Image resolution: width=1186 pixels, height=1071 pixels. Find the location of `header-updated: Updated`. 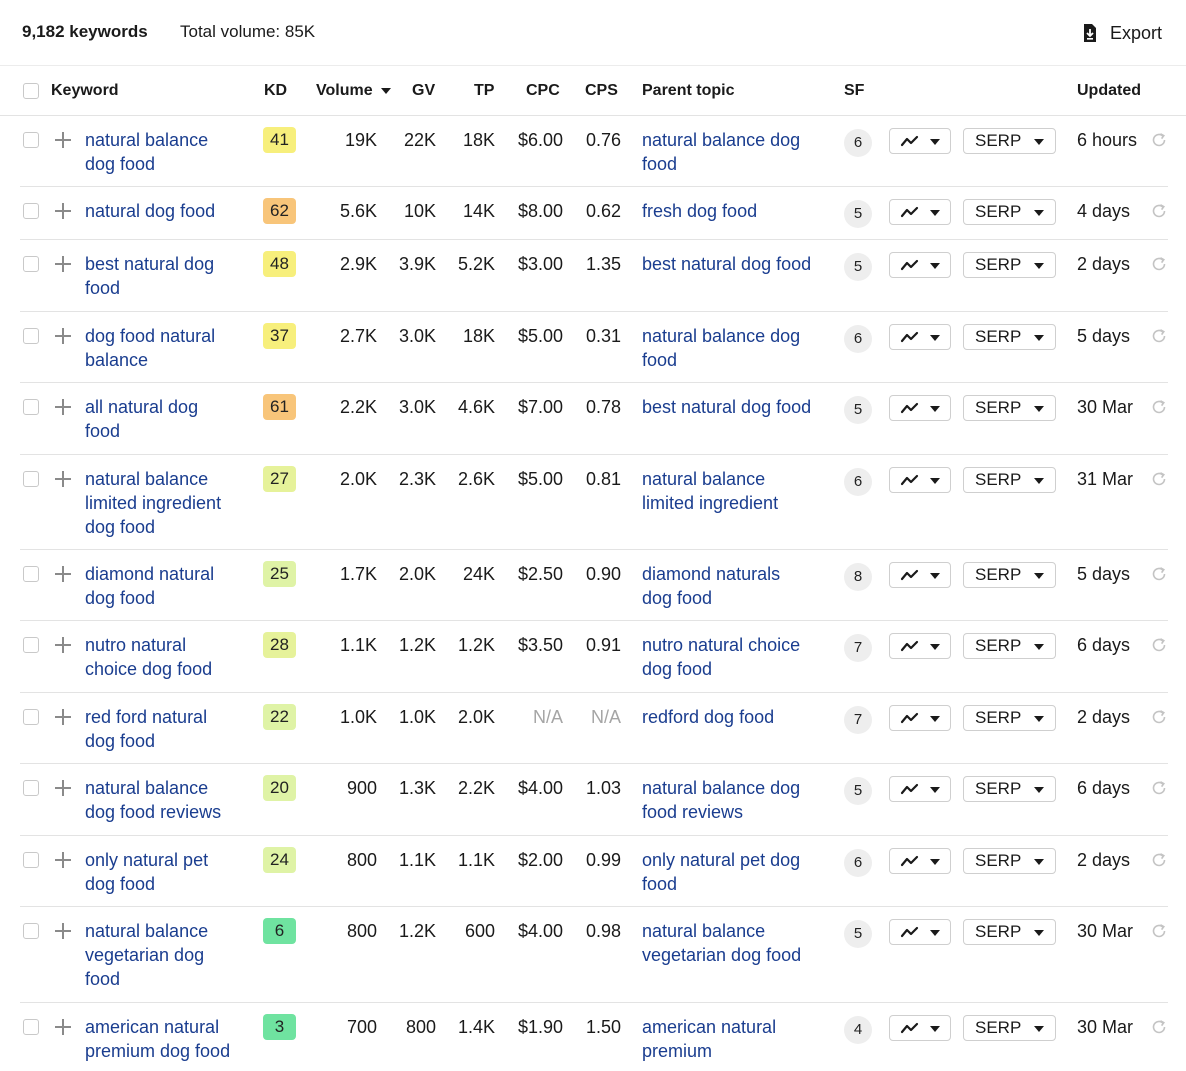

header-updated: Updated is located at coordinates (1109, 91).